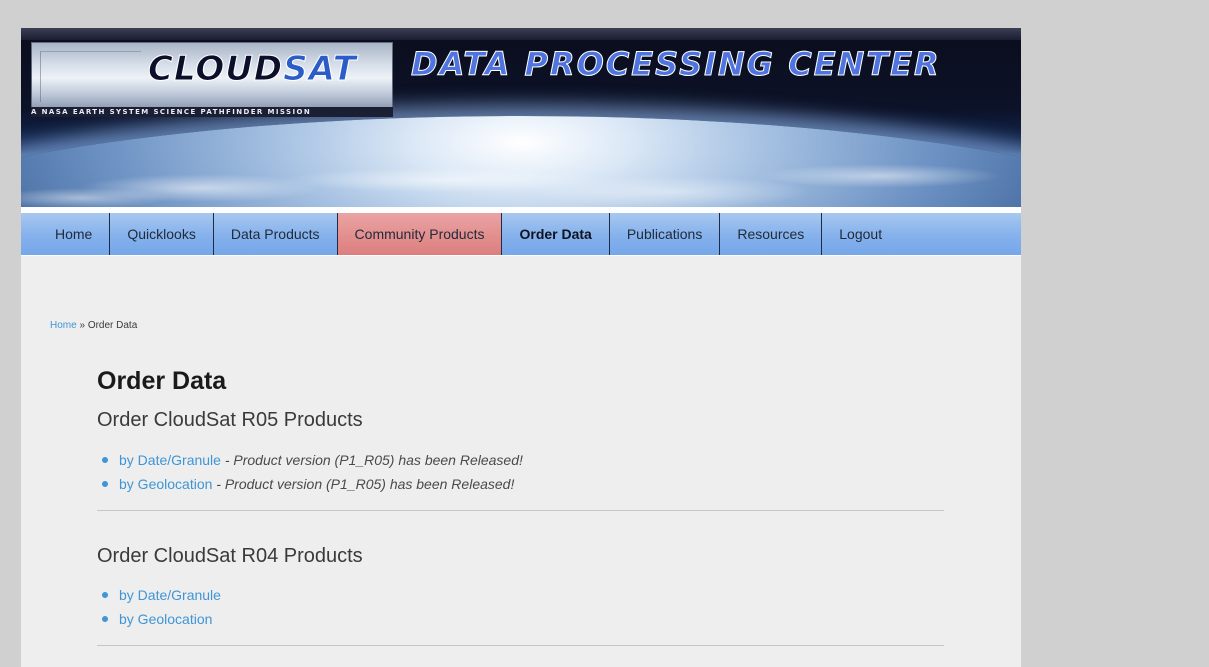  What do you see at coordinates (74, 234) in the screenshot?
I see `nav-item-home: Home` at bounding box center [74, 234].